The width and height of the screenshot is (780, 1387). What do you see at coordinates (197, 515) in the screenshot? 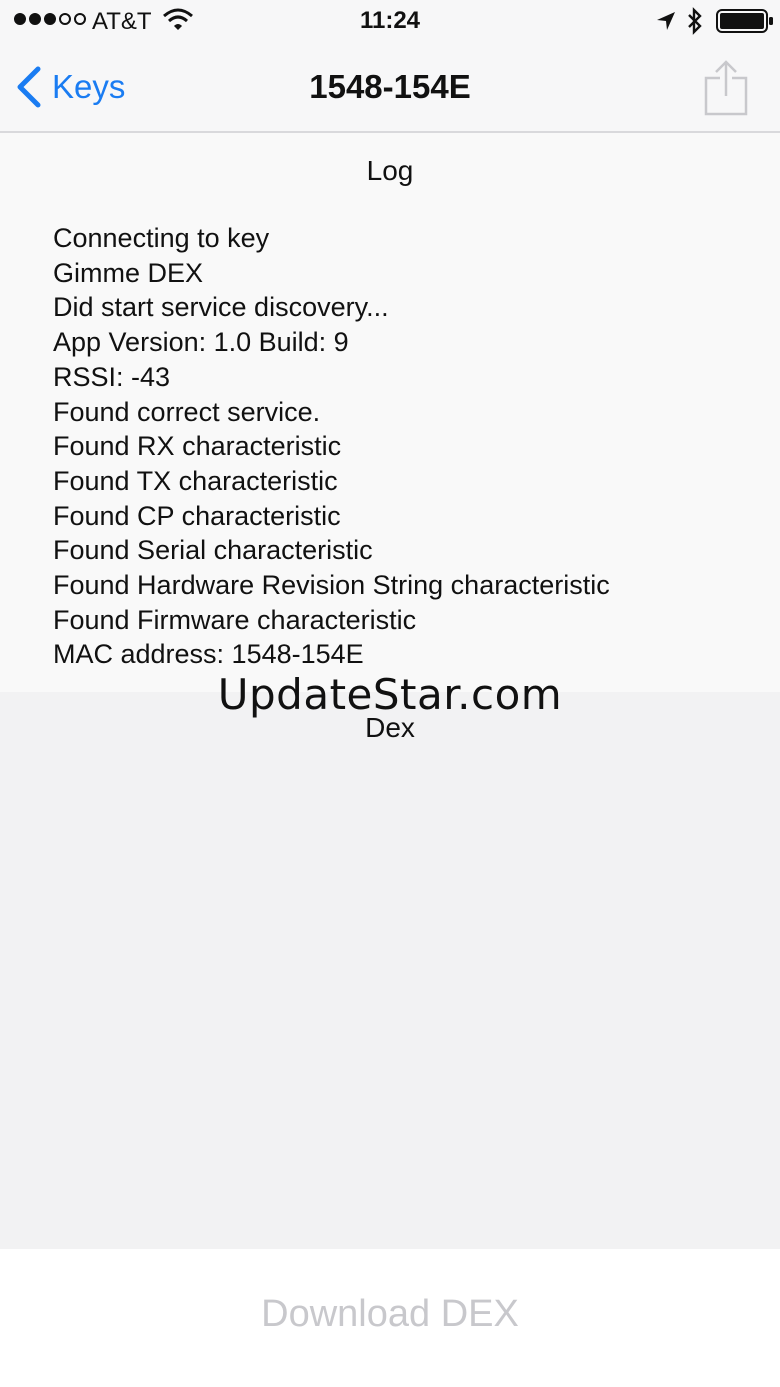
I see `log-line: Found CP characteristic` at bounding box center [197, 515].